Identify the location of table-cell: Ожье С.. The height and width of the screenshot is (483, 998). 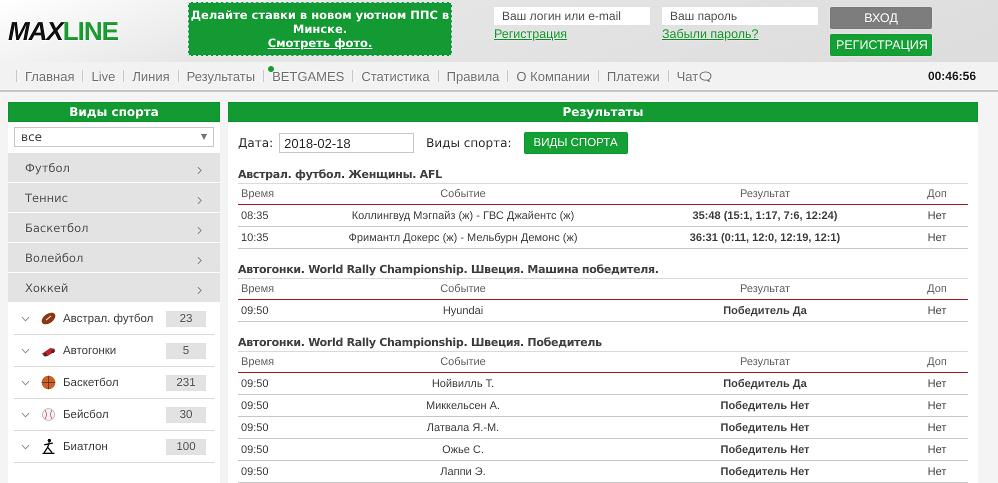
(463, 449).